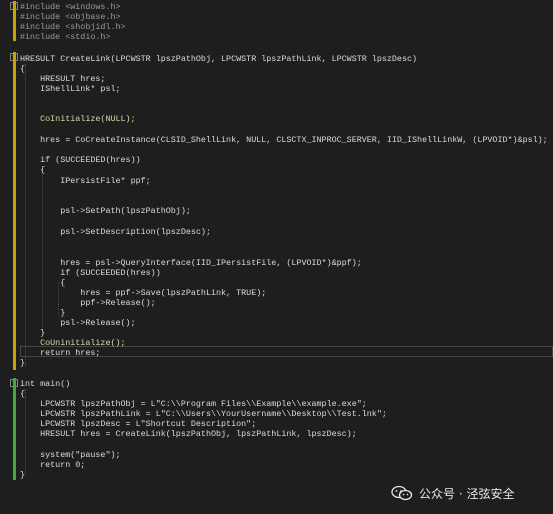  Describe the element at coordinates (70, 455) in the screenshot. I see `code-line: system("pause");` at that location.